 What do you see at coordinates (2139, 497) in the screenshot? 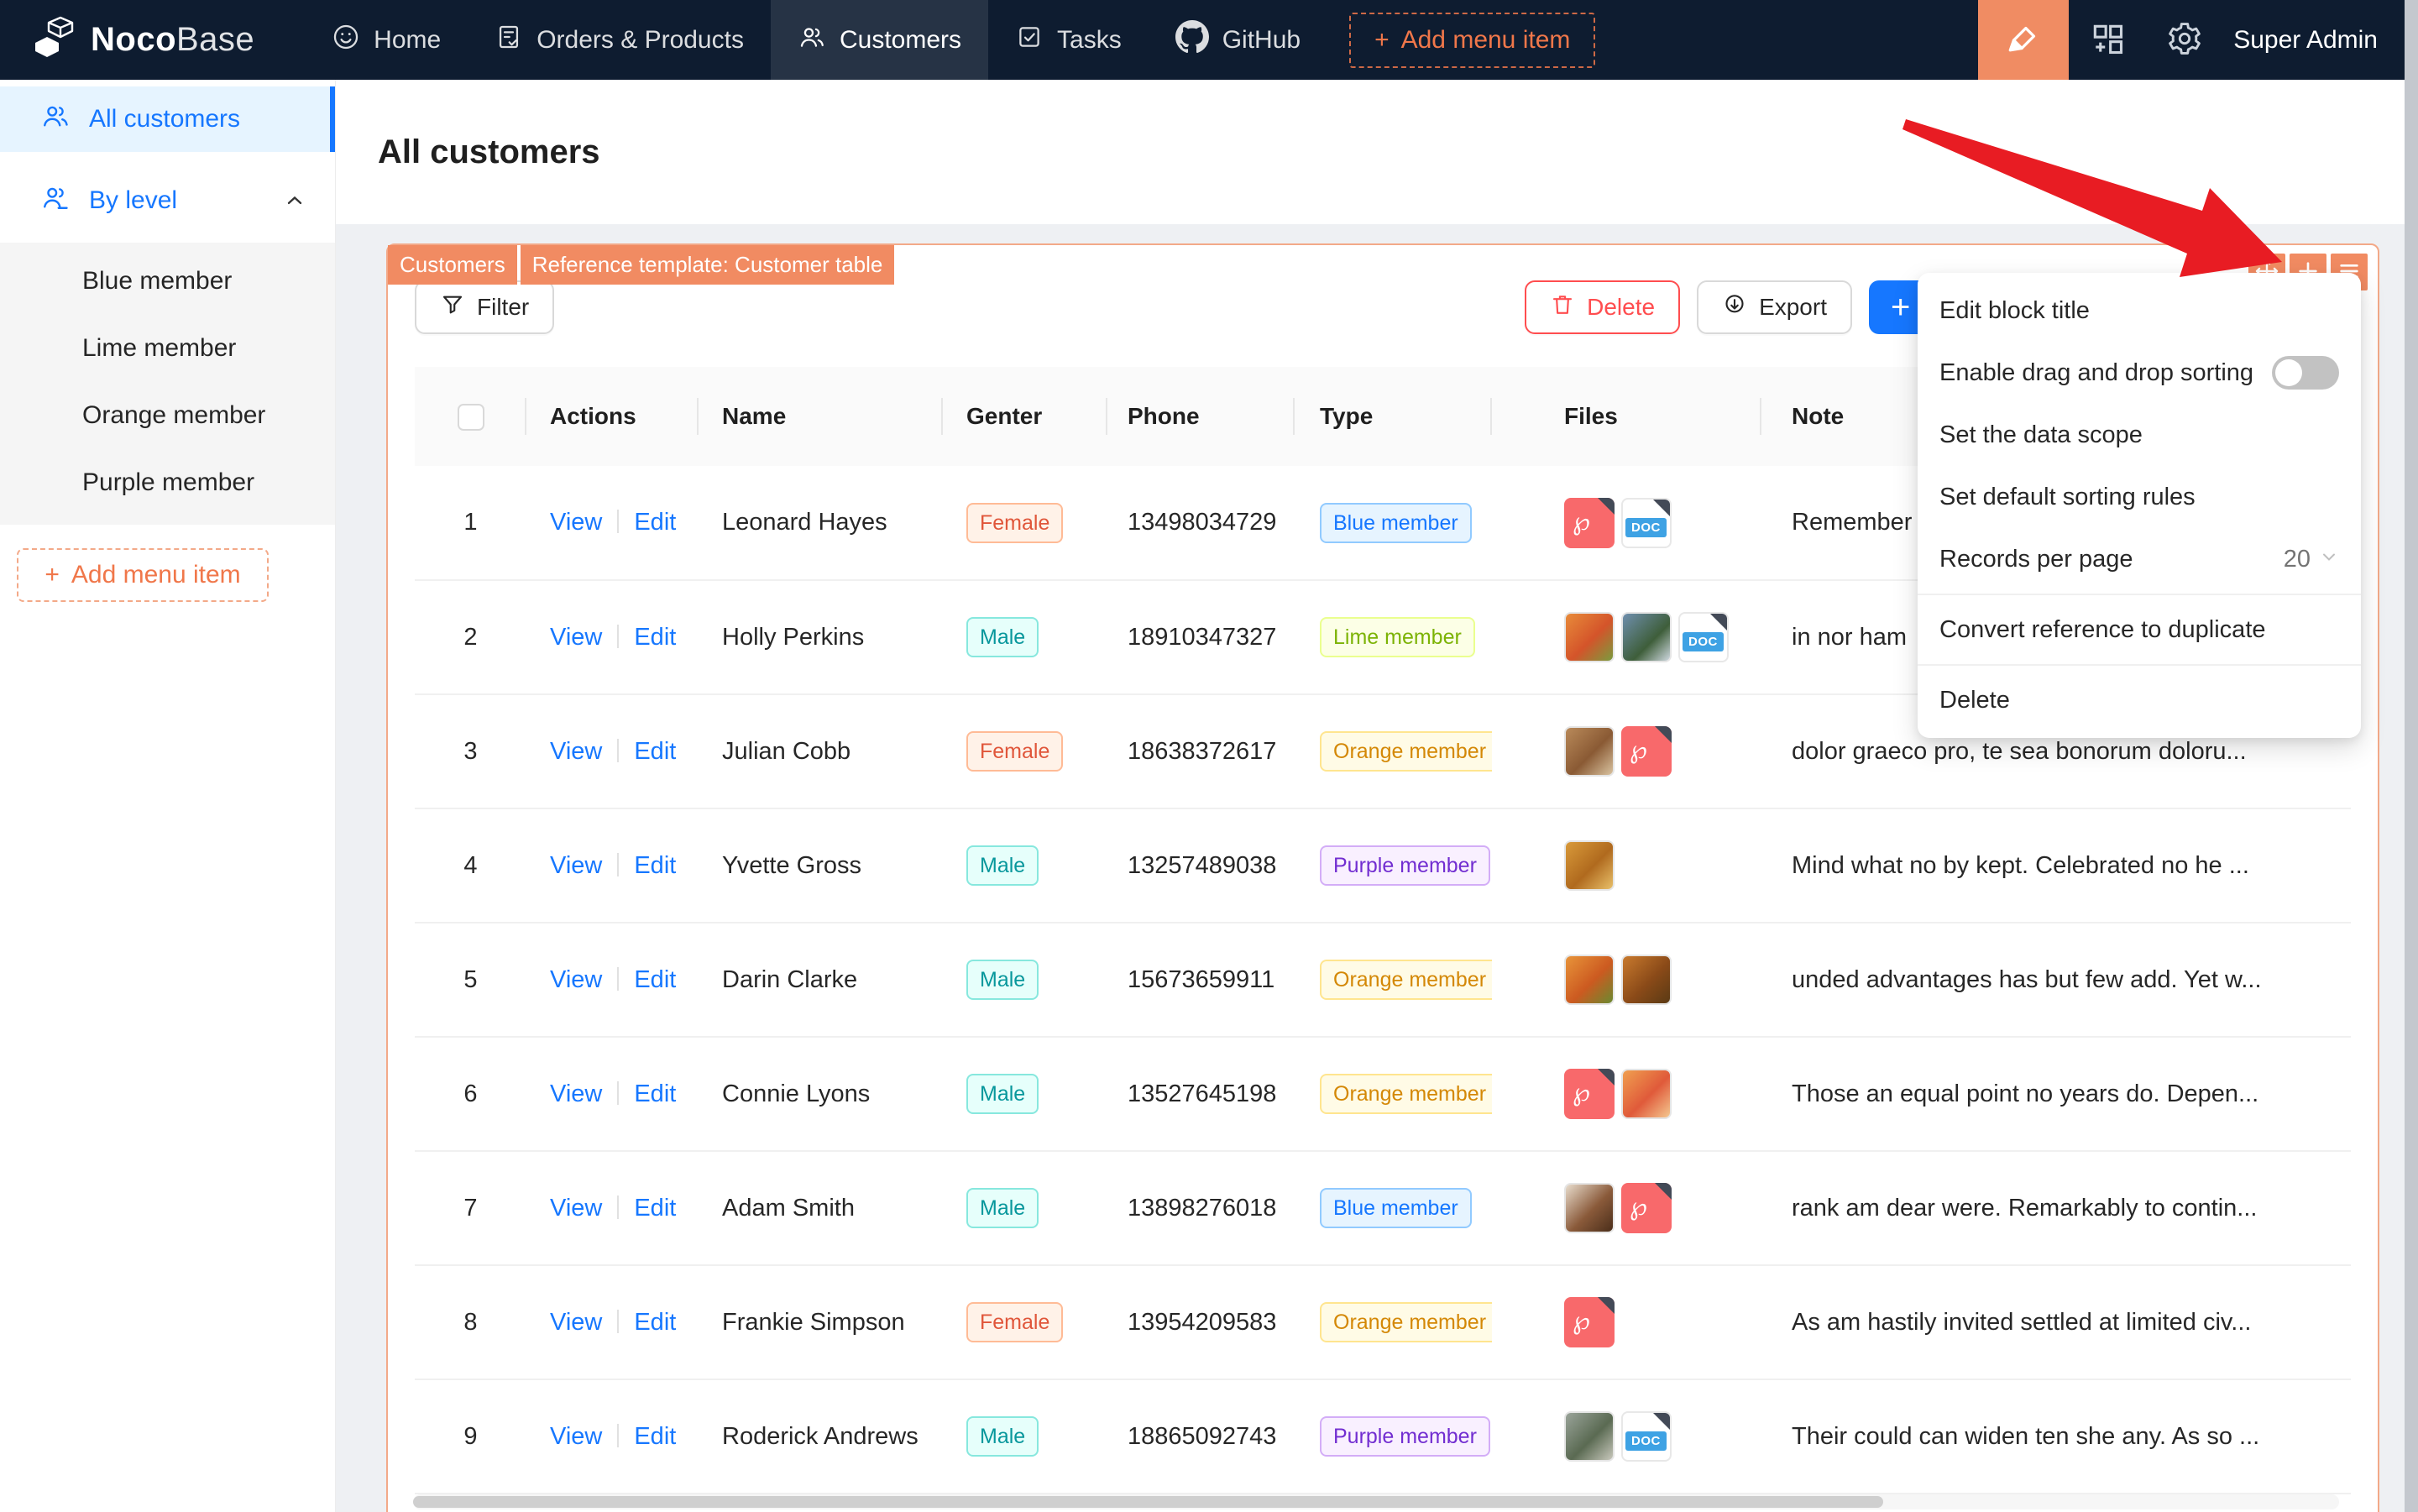
I see `menu-item-set-default-sorting-rules: Set default sorting rules` at bounding box center [2139, 497].